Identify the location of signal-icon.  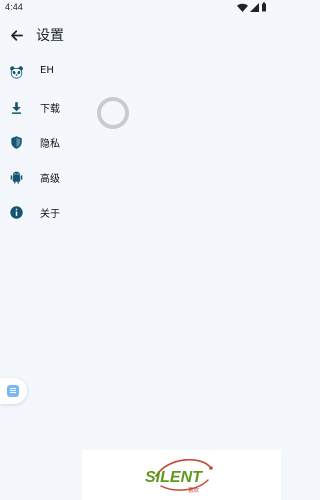
(254, 8).